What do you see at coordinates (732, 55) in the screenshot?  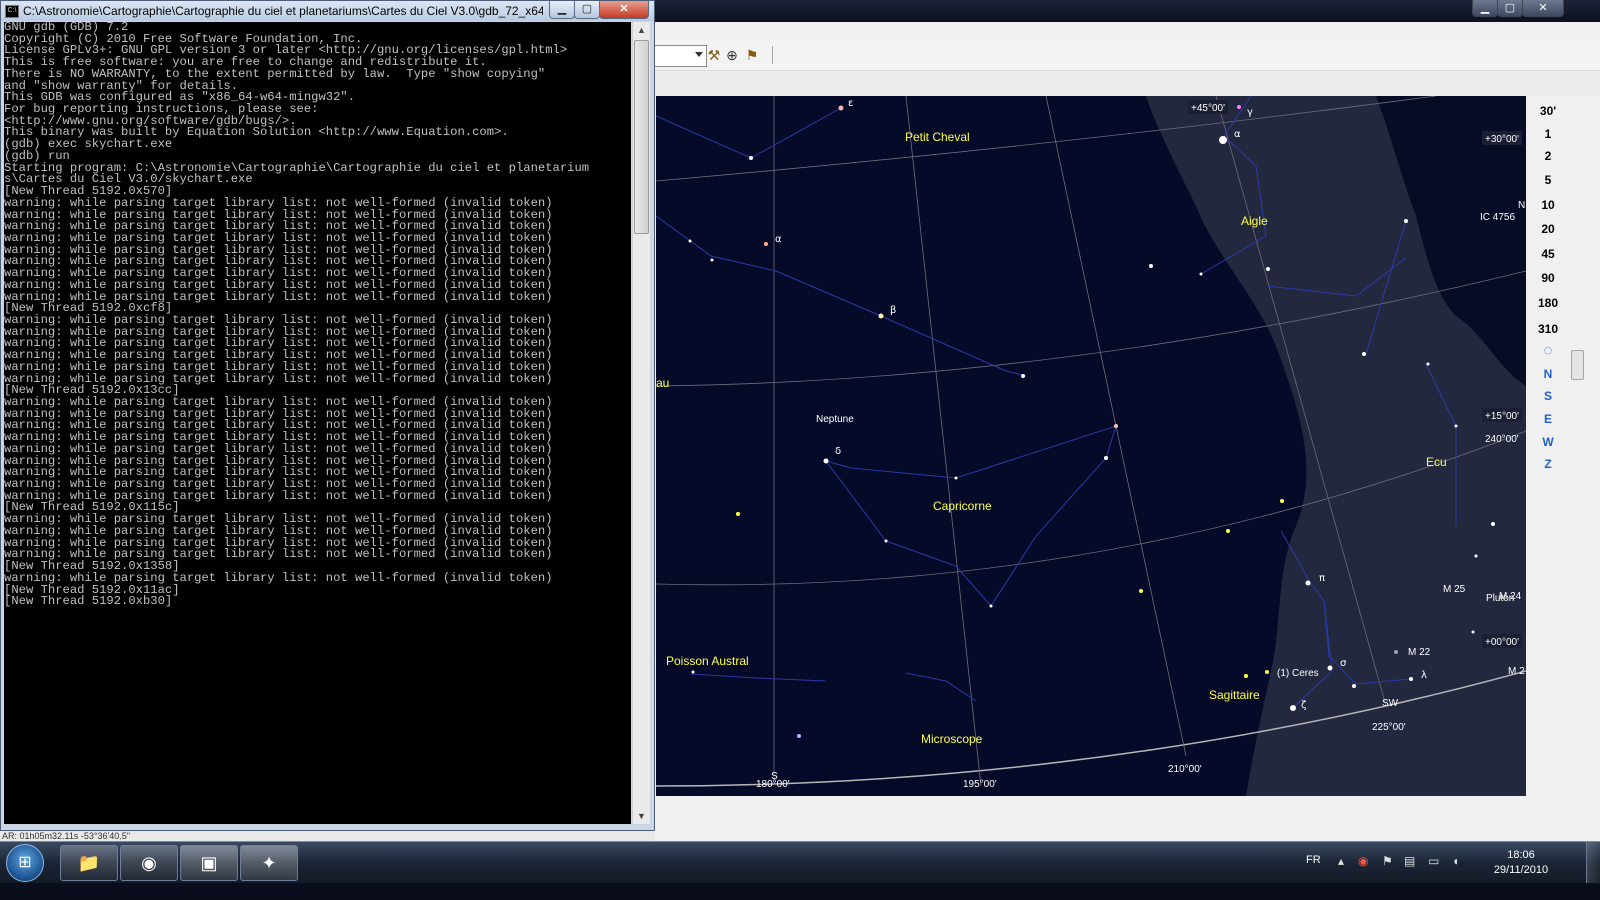 I see `target-icon: ⊕` at bounding box center [732, 55].